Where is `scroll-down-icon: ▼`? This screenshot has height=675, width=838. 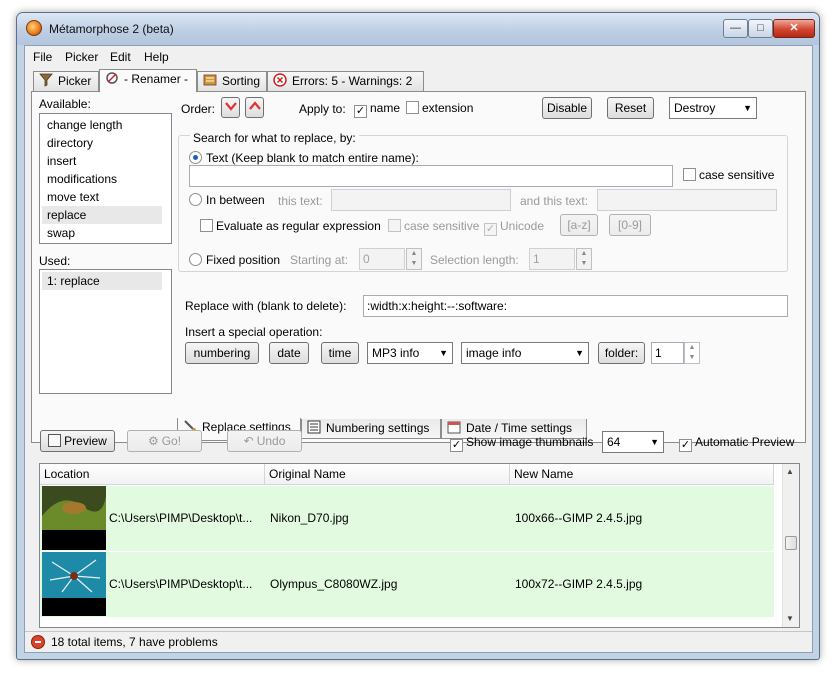
scroll-down-icon: ▼ is located at coordinates (790, 618).